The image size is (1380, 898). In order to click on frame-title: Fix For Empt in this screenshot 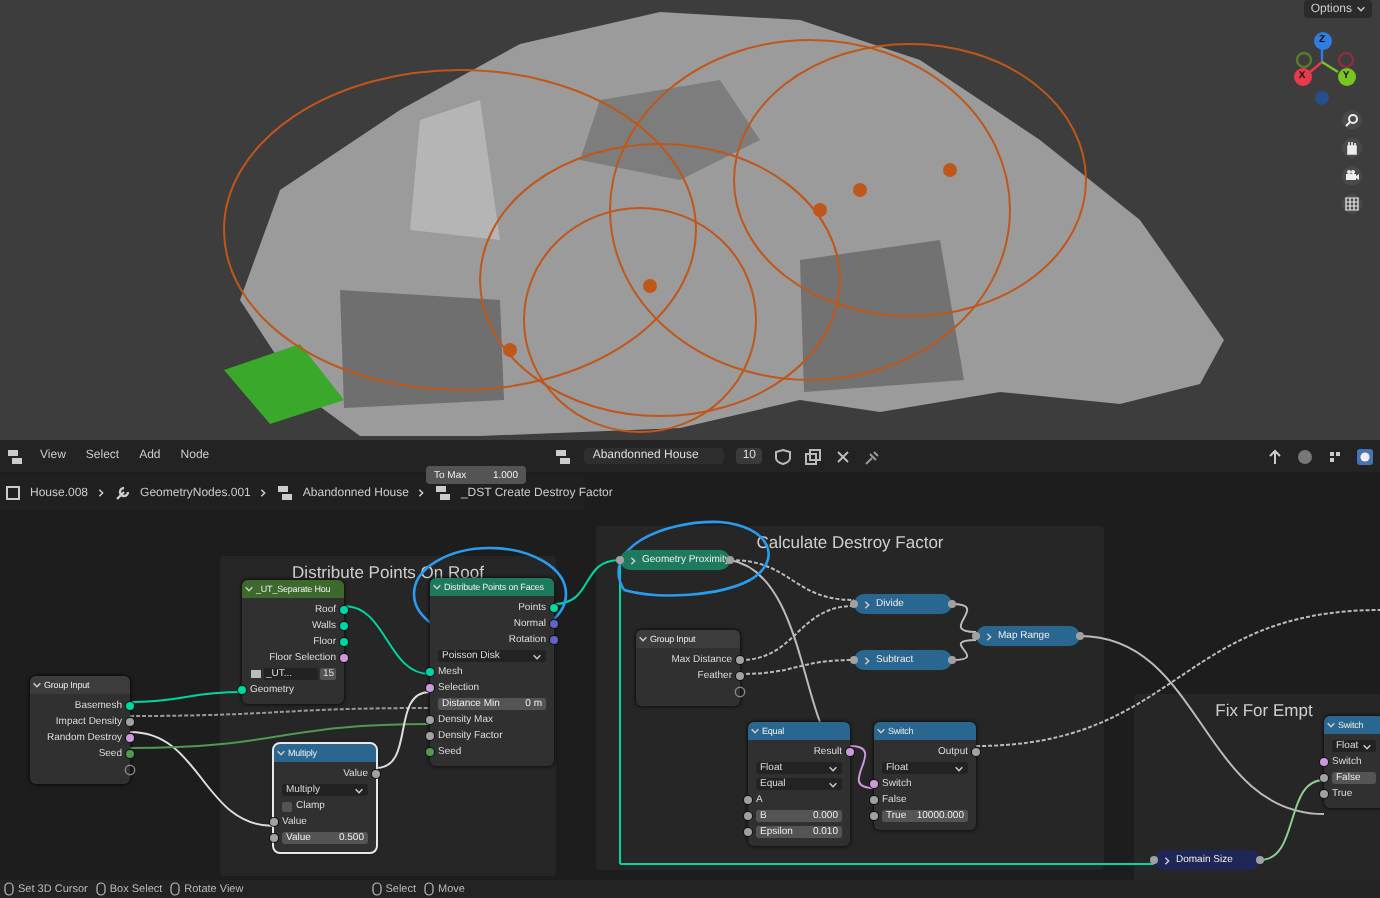, I will do `click(1264, 710)`.